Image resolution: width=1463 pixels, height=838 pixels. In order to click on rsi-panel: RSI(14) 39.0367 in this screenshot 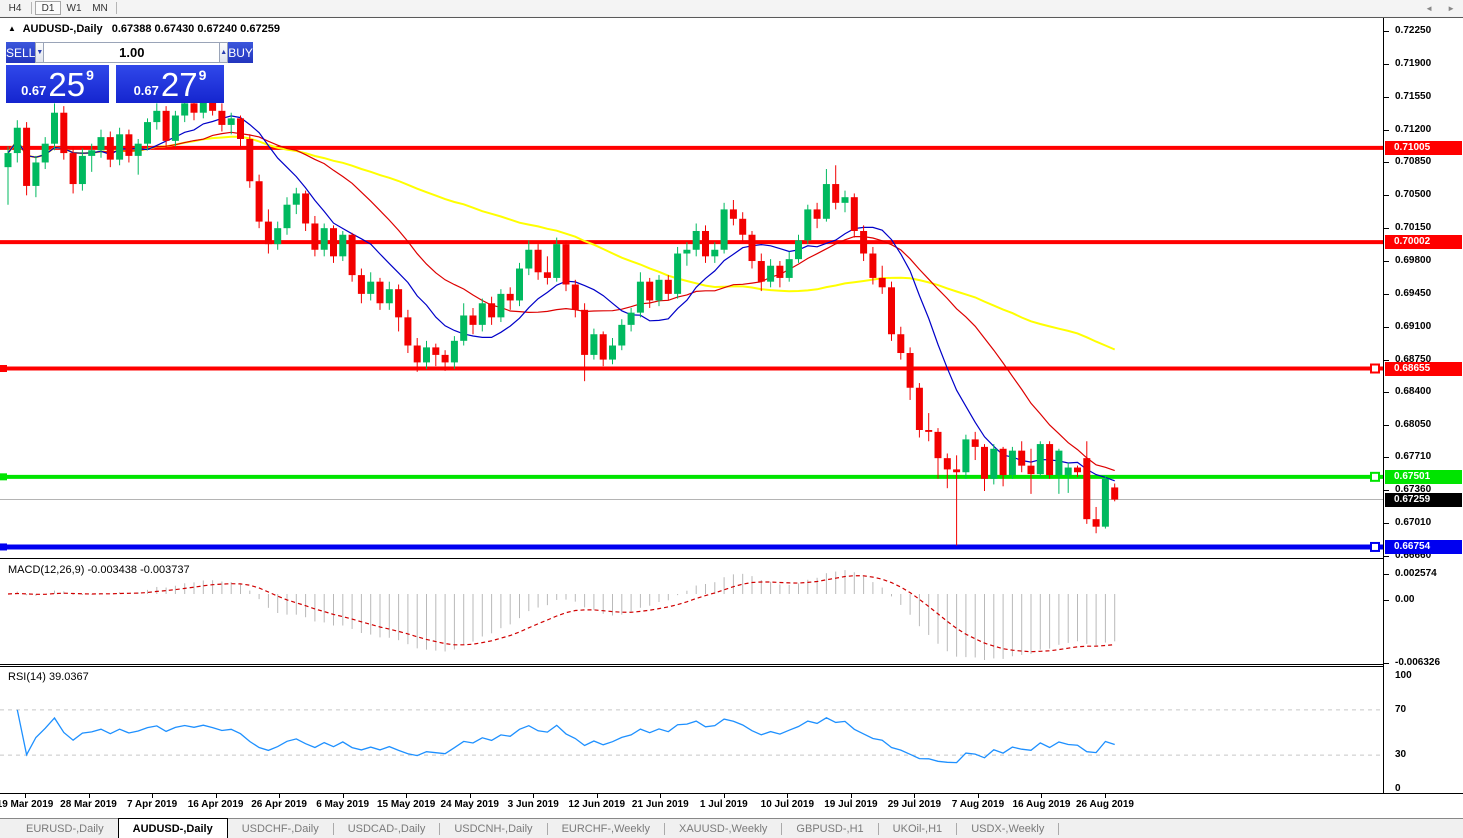, I will do `click(691, 730)`.